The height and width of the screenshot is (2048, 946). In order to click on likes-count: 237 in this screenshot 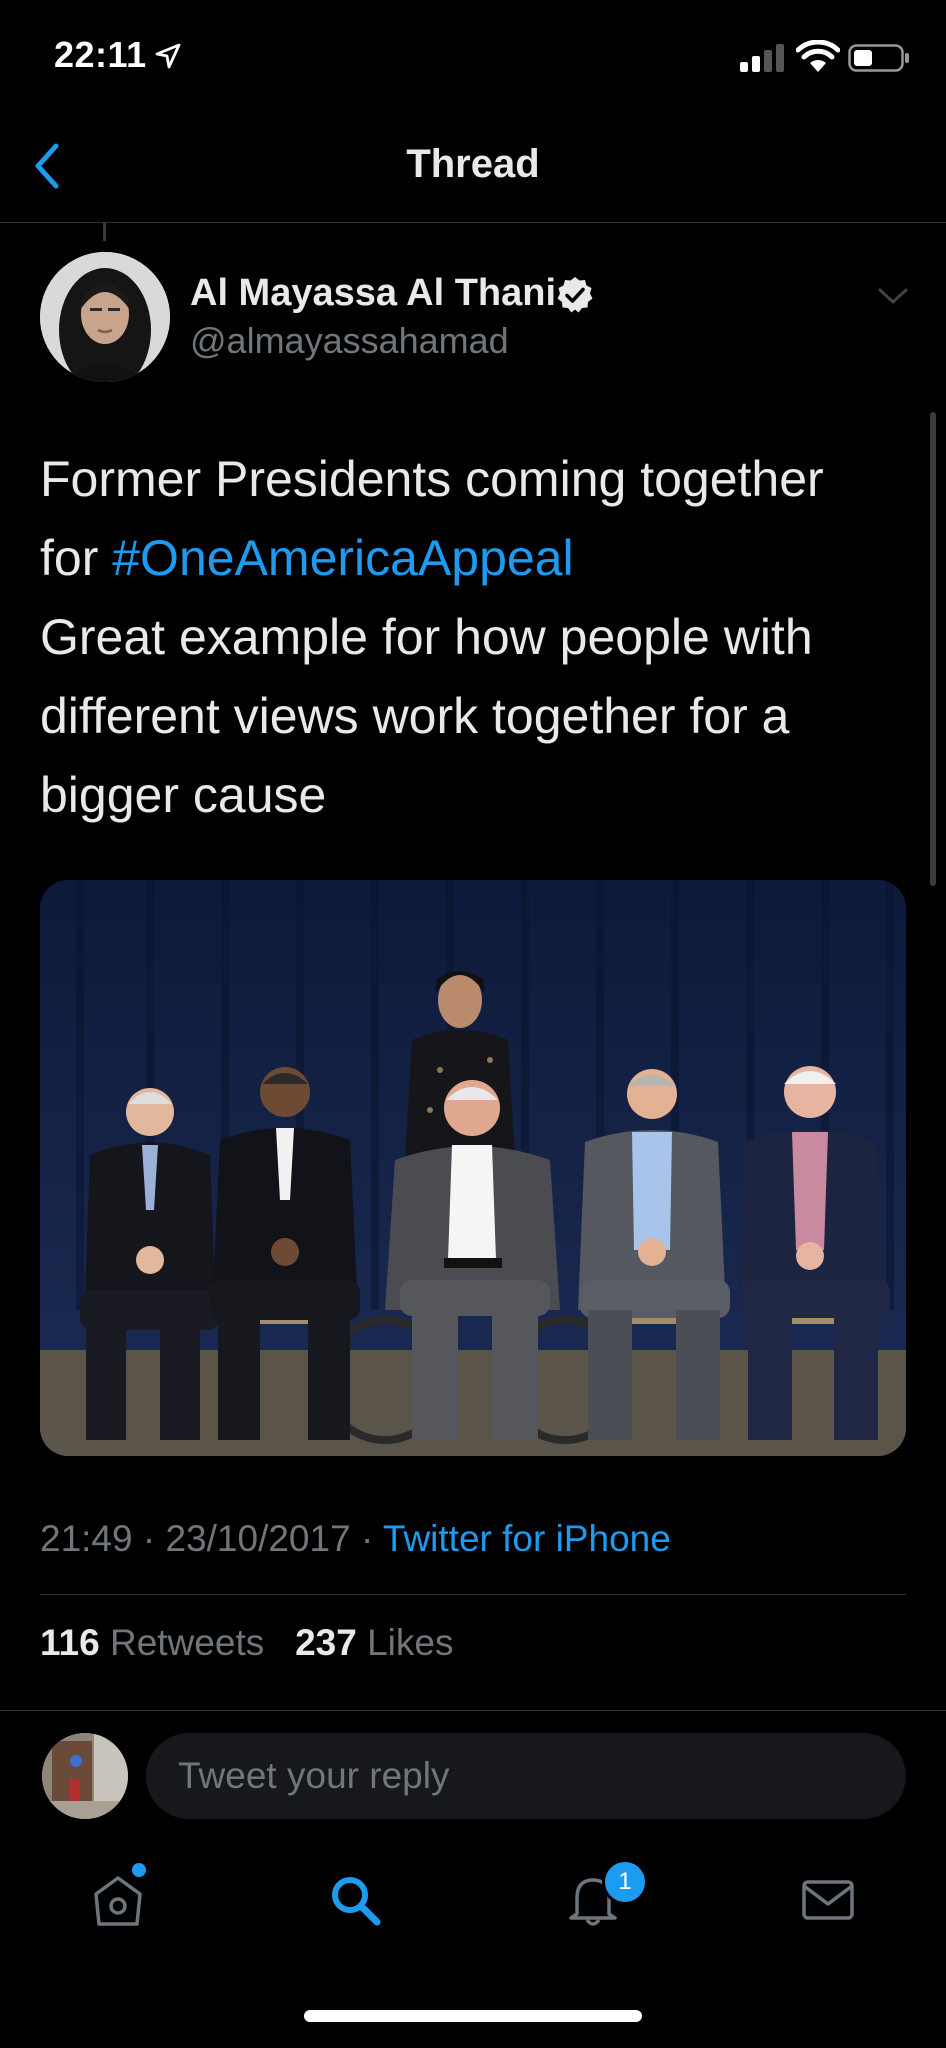, I will do `click(326, 1642)`.